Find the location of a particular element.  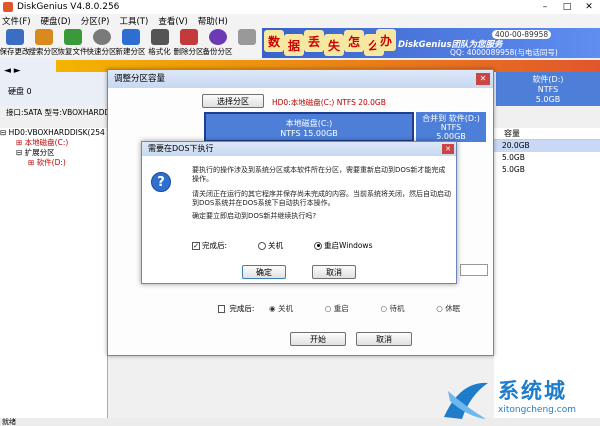

option-hibernate: ○ 休眠 is located at coordinates (462, 308).